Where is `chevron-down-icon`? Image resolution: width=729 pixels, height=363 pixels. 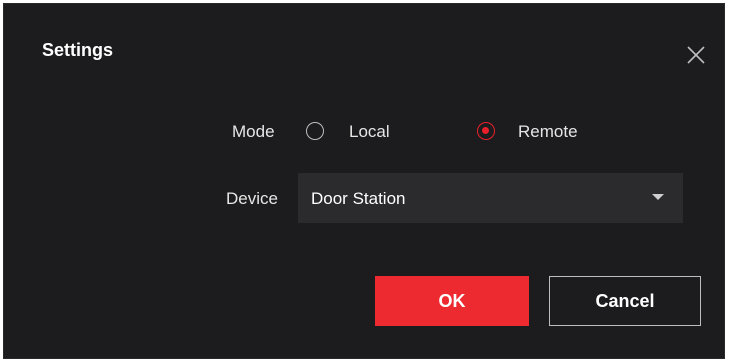
chevron-down-icon is located at coordinates (658, 197).